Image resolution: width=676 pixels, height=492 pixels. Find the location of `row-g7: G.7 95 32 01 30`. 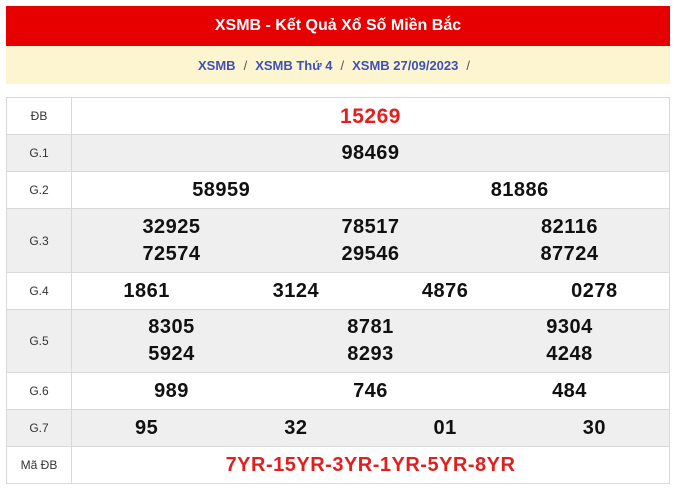

row-g7: G.7 95 32 01 30 is located at coordinates (338, 428).